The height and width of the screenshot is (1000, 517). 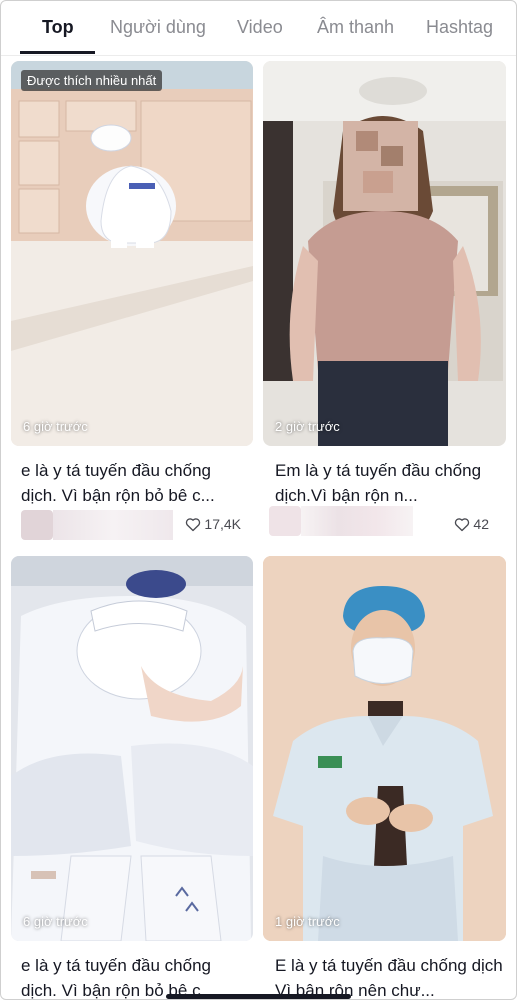 I want to click on tab-users: Người dùng, so click(x=158, y=27).